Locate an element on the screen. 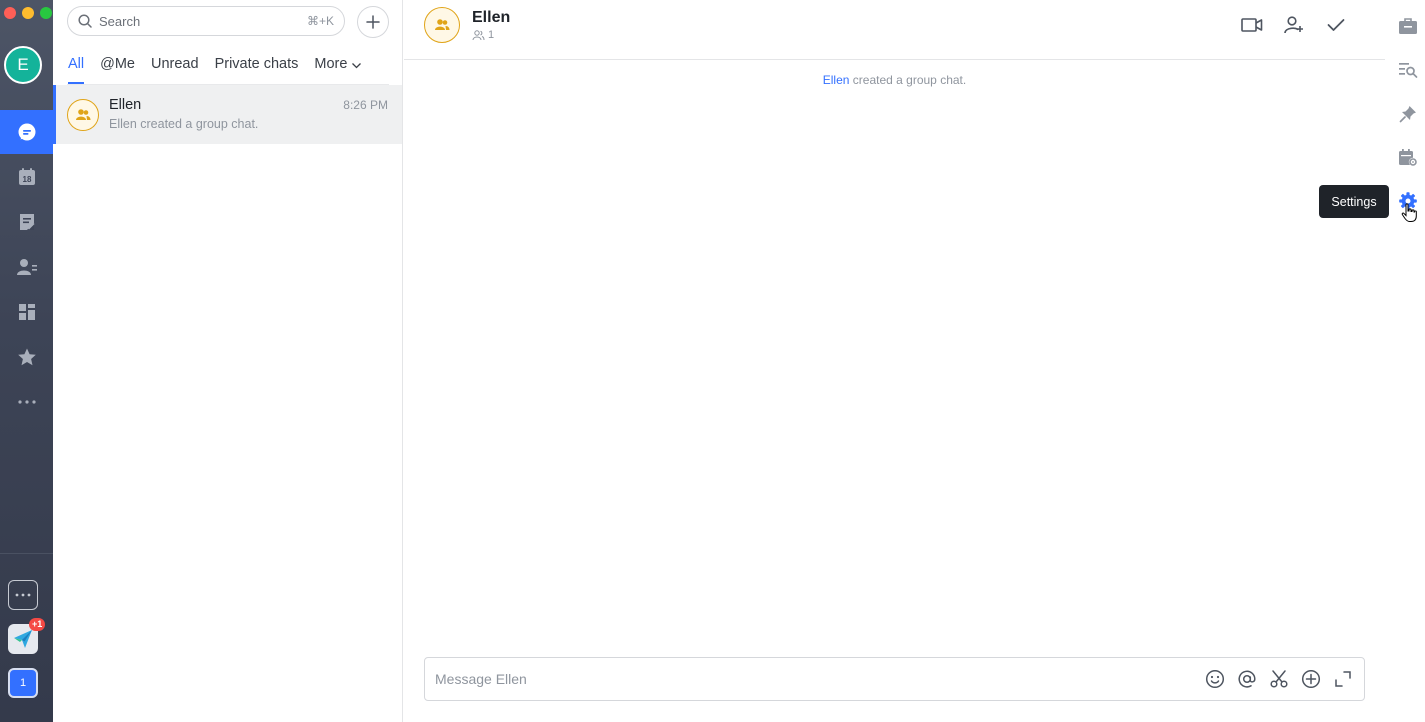  workplace-icon is located at coordinates (26, 312).